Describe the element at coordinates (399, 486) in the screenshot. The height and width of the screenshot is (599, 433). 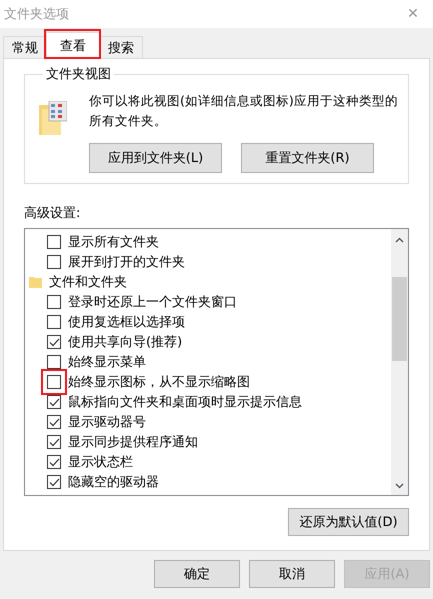
I see `scroll-down-icon` at that location.